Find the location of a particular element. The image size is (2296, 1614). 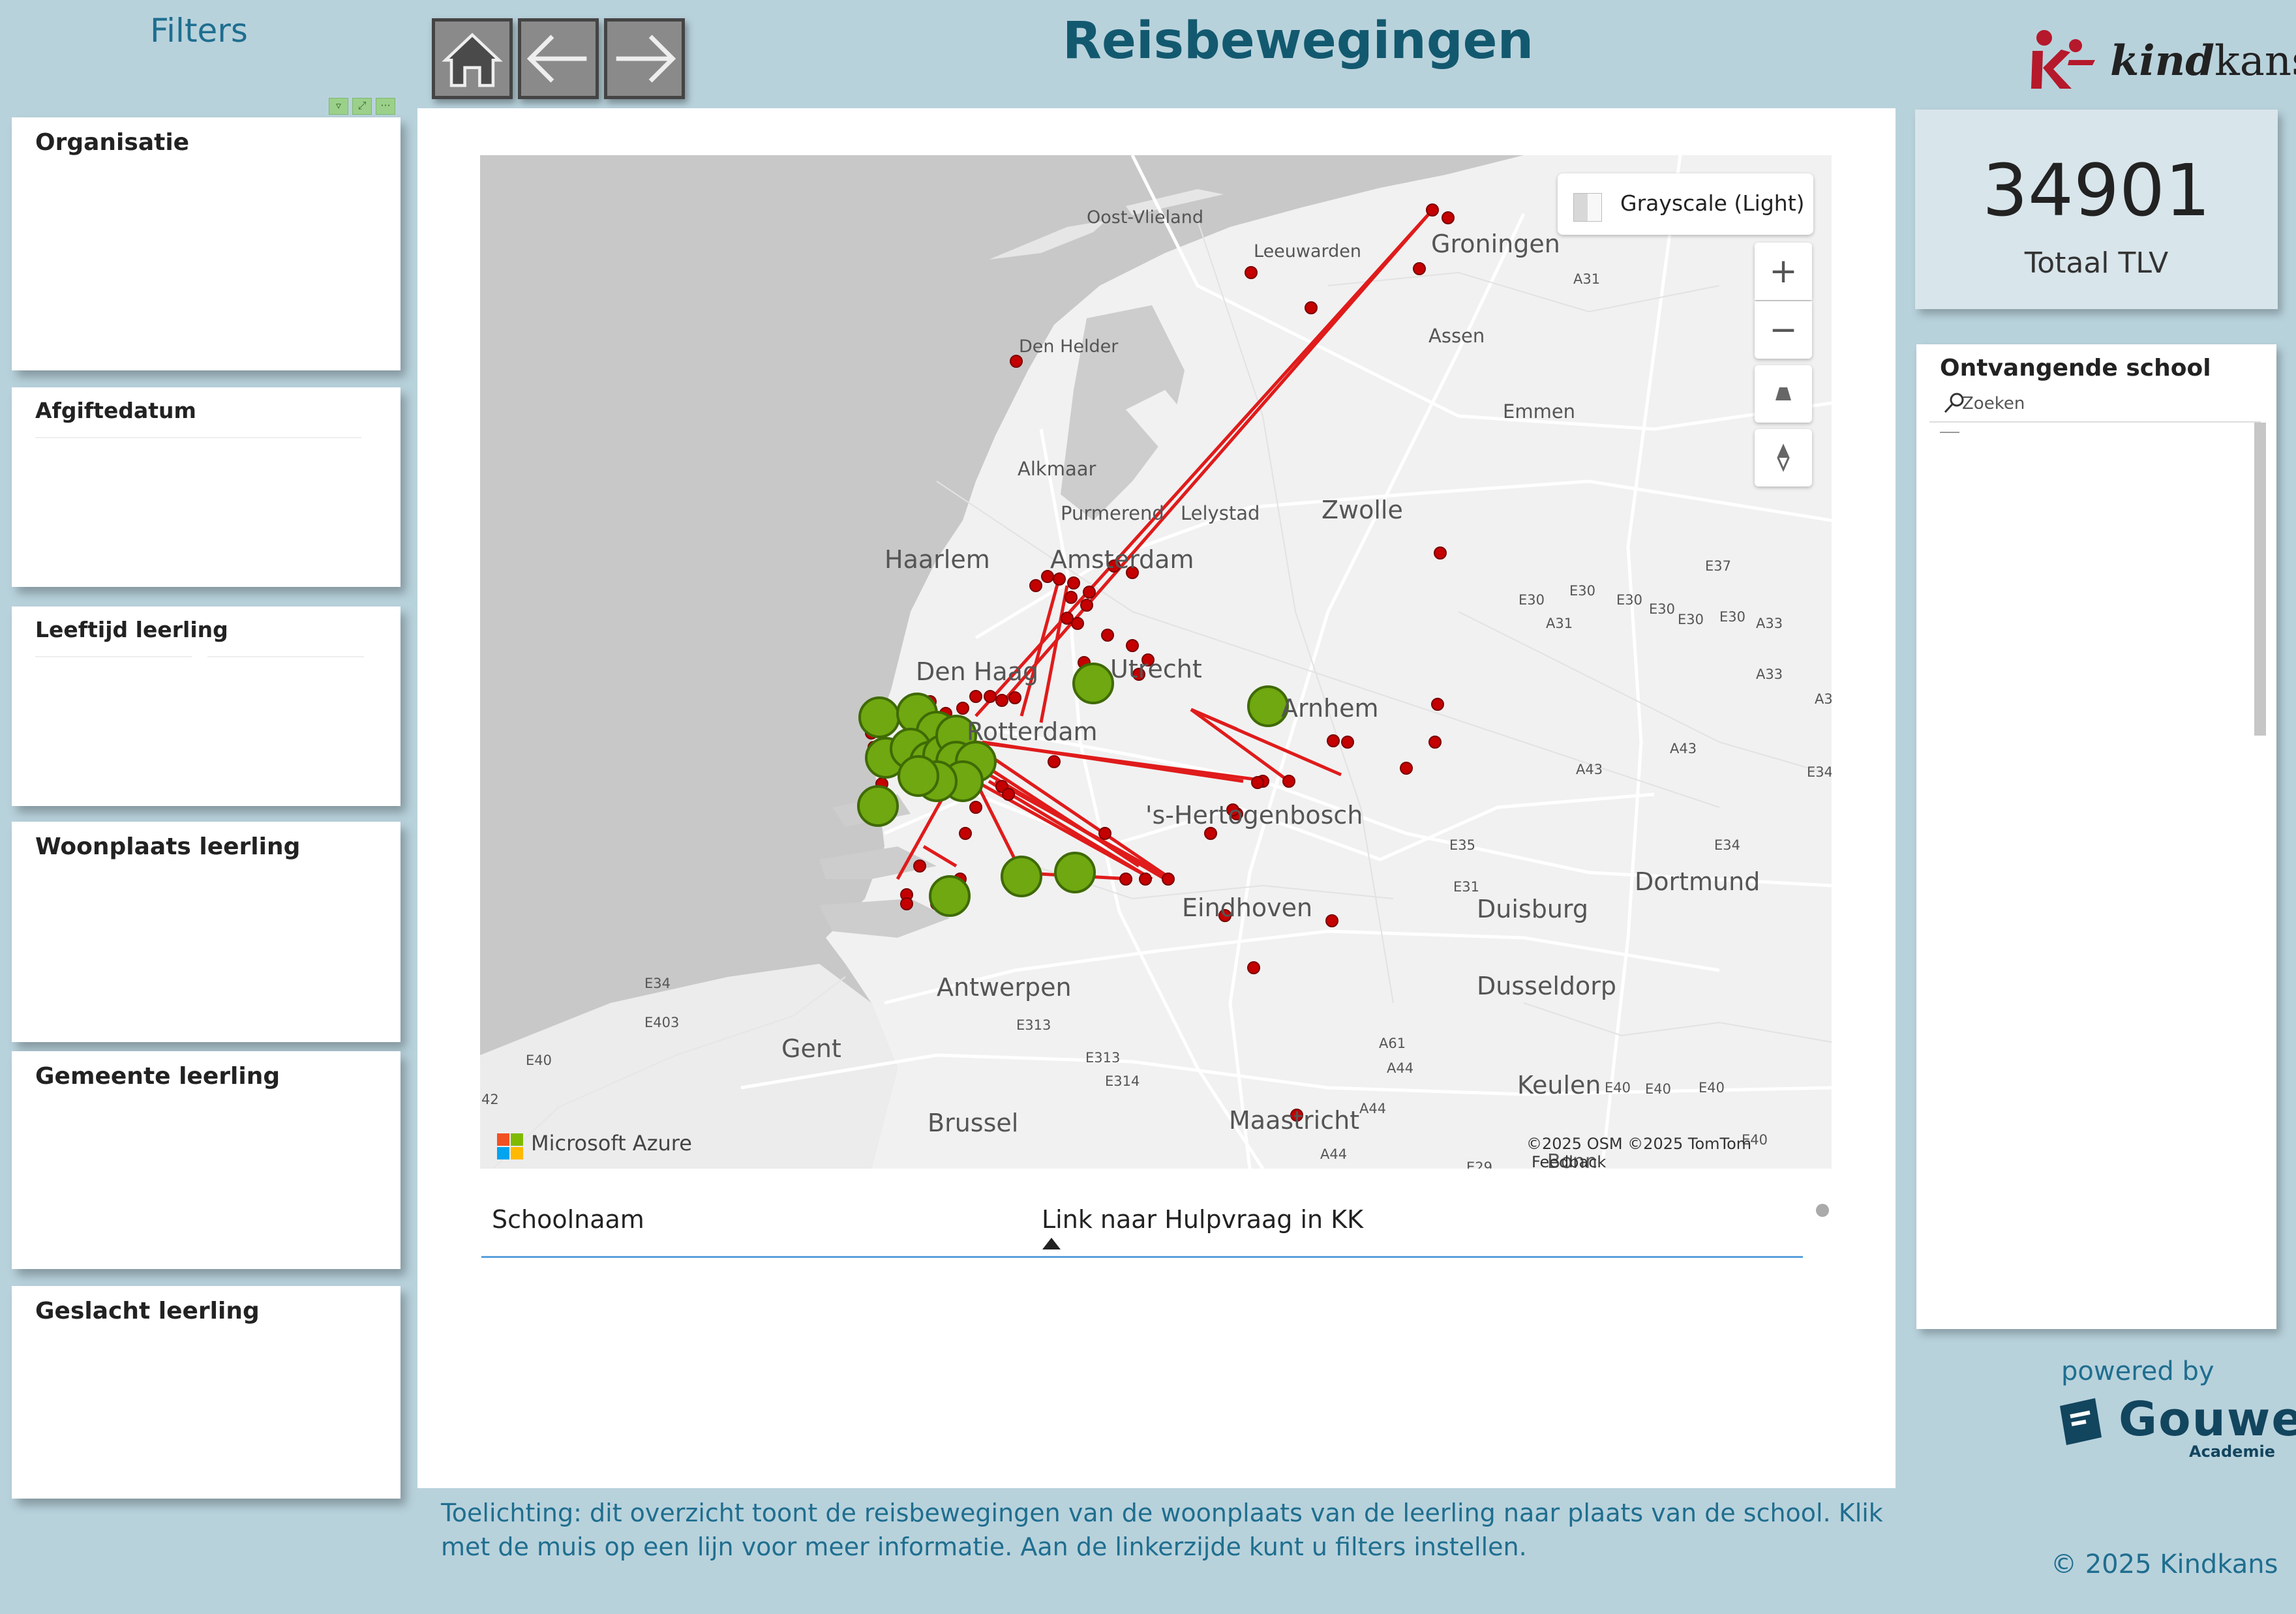

road-label: A43 is located at coordinates (1589, 769).